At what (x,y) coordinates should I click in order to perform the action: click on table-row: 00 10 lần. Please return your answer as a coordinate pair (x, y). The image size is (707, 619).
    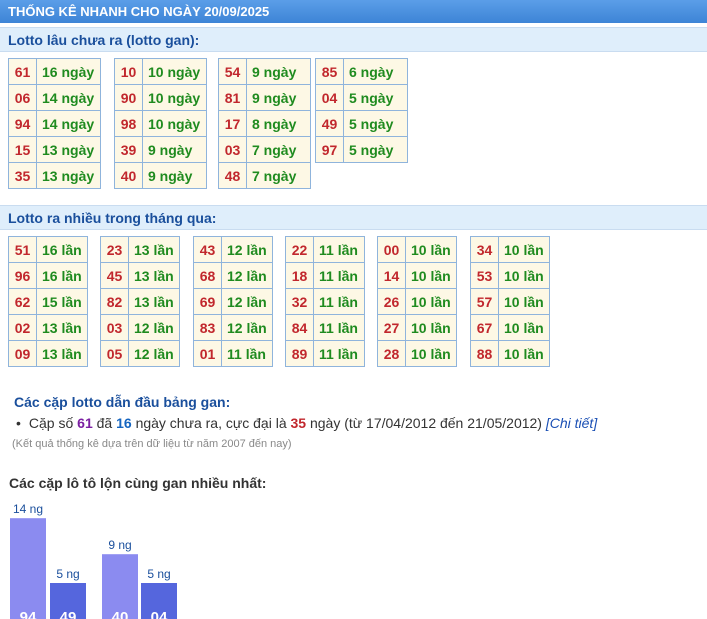
    Looking at the image, I should click on (417, 249).